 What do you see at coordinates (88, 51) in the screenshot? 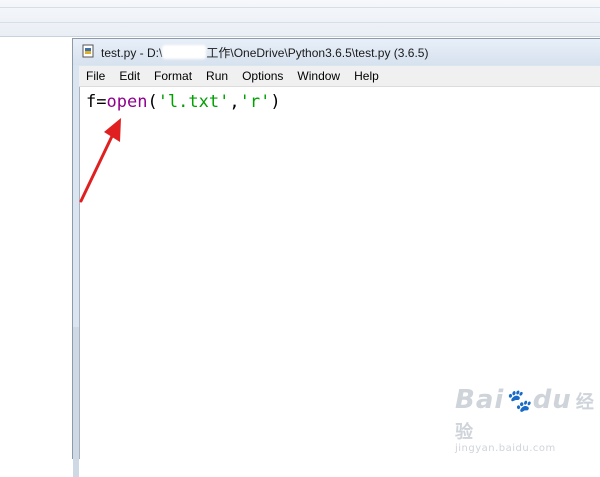
I see `python-file-icon` at bounding box center [88, 51].